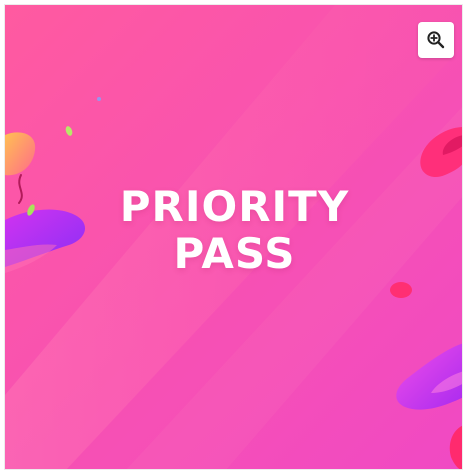 This screenshot has width=467, height=472. I want to click on zoom-button, so click(436, 40).